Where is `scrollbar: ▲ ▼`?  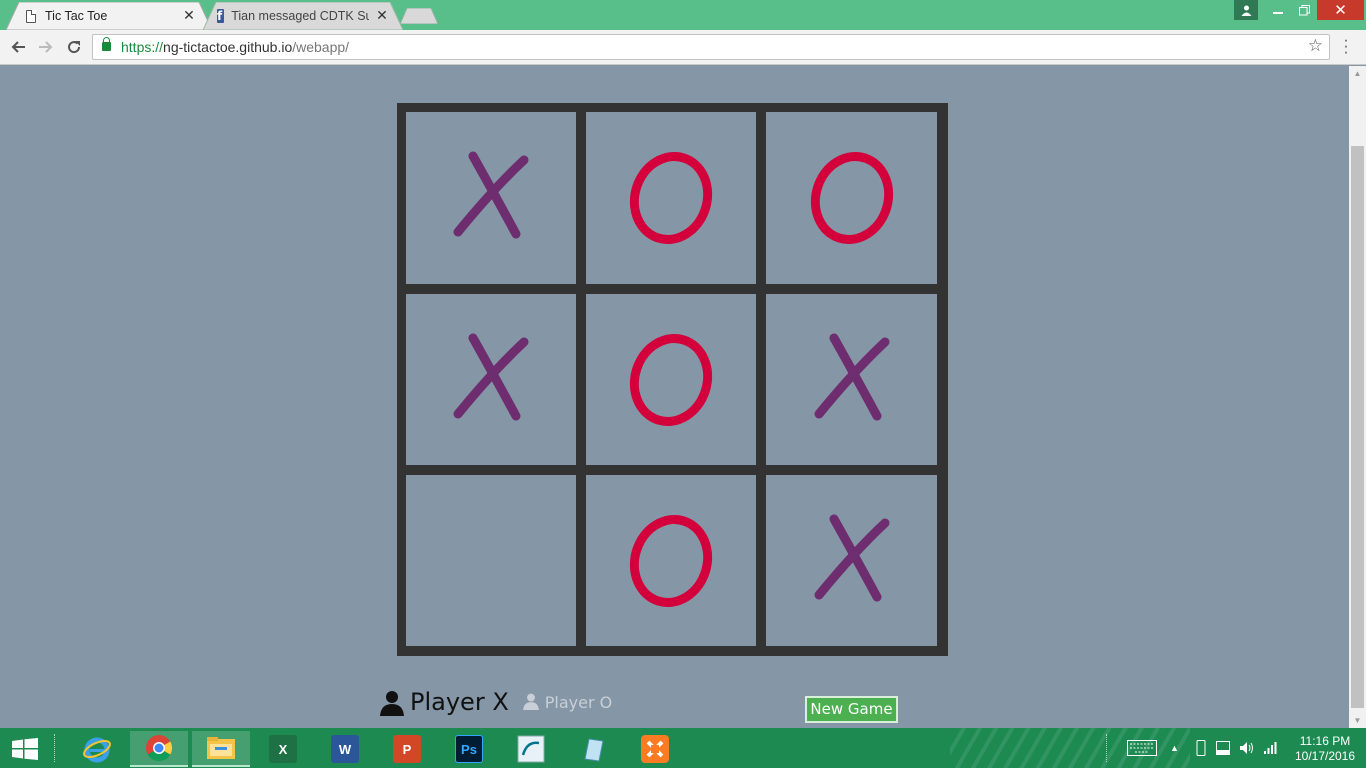
scrollbar: ▲ ▼ is located at coordinates (1357, 397).